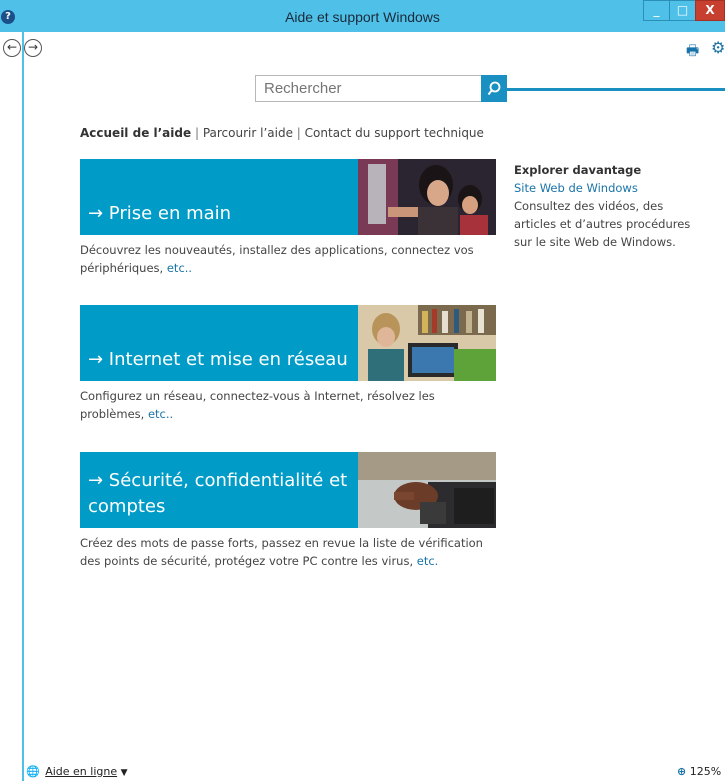 This screenshot has width=725, height=781. Describe the element at coordinates (427, 490) in the screenshot. I see `security-photo` at that location.